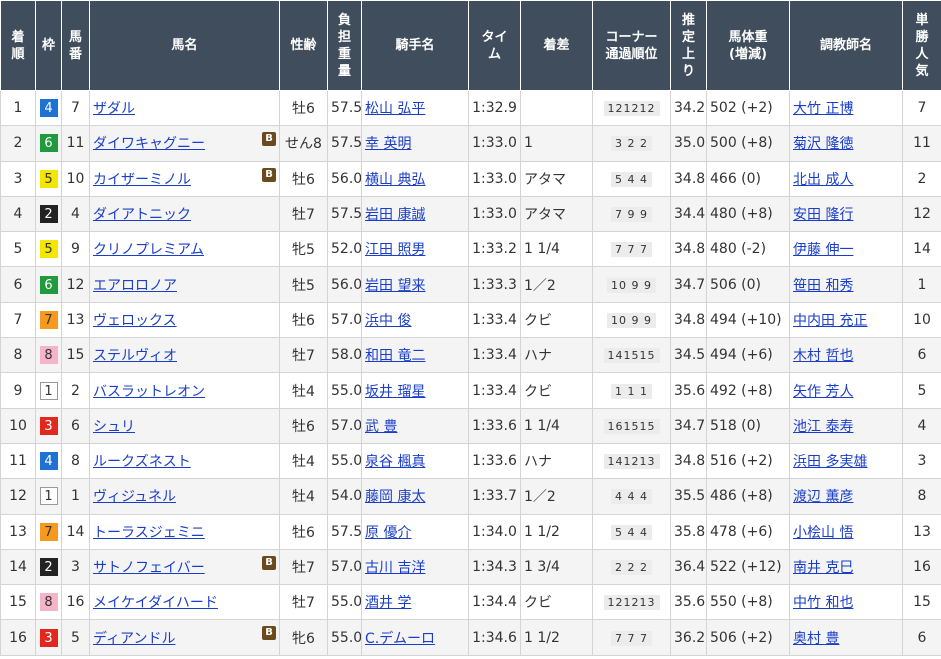  What do you see at coordinates (631, 45) in the screenshot?
I see `header-corner: コーナー 通過順位` at bounding box center [631, 45].